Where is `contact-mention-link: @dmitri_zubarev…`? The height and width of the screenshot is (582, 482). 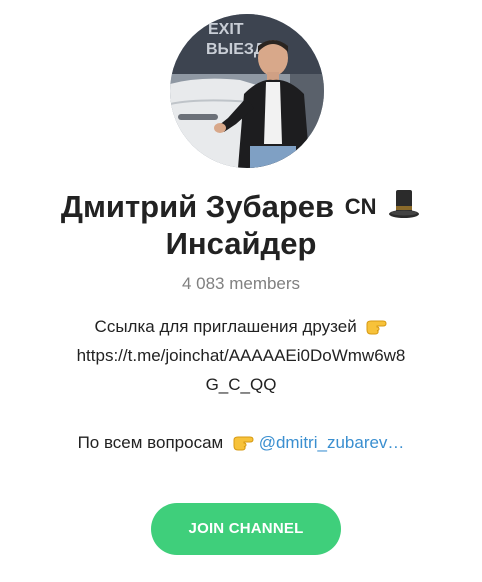 contact-mention-link: @dmitri_zubarev… is located at coordinates (332, 442).